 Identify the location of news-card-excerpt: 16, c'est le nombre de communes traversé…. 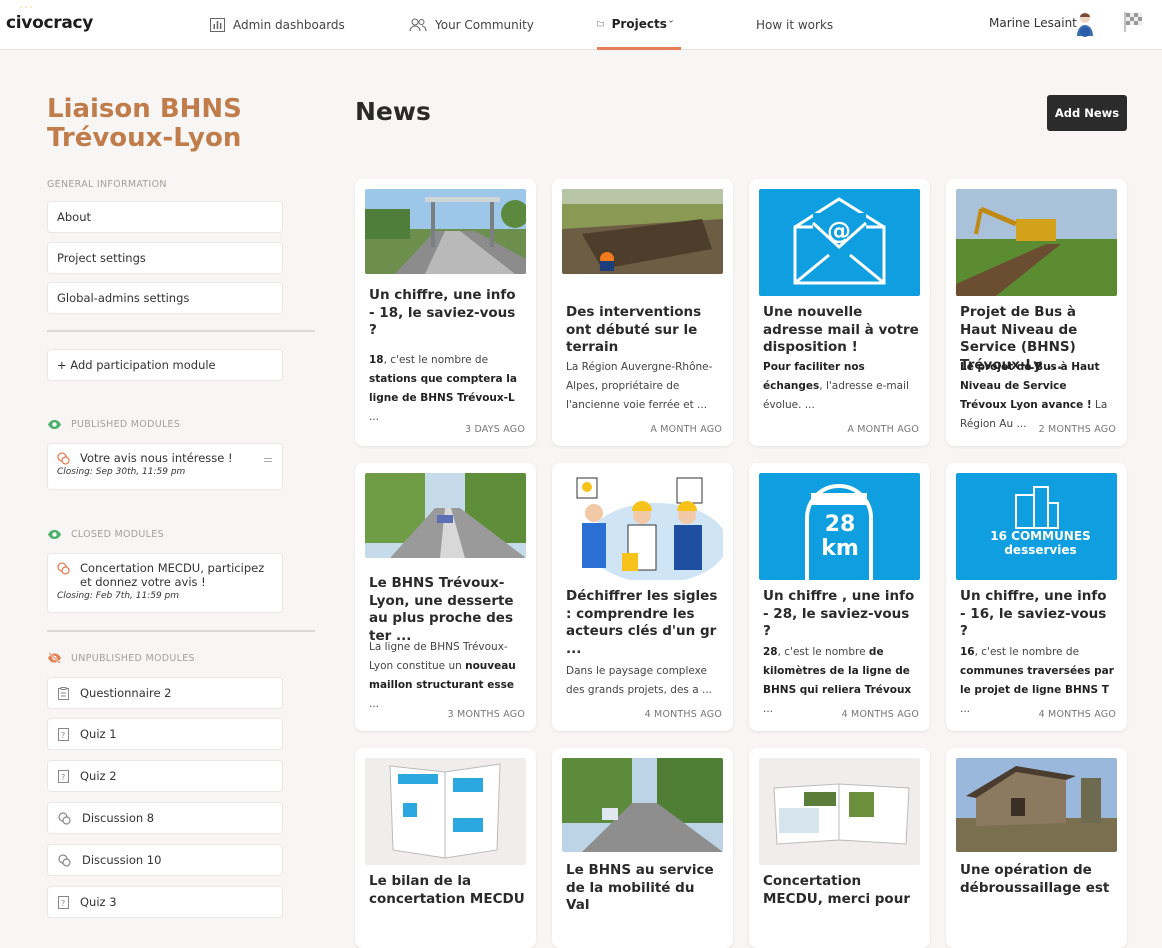
(1037, 680).